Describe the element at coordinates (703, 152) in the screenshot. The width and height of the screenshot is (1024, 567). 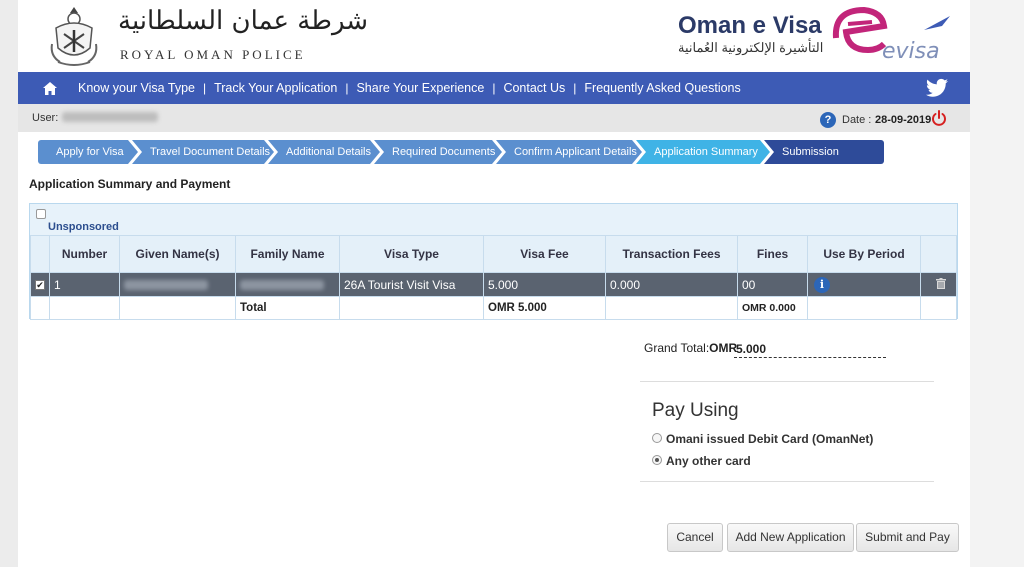
I see `step-application-summary: Application Summary` at that location.